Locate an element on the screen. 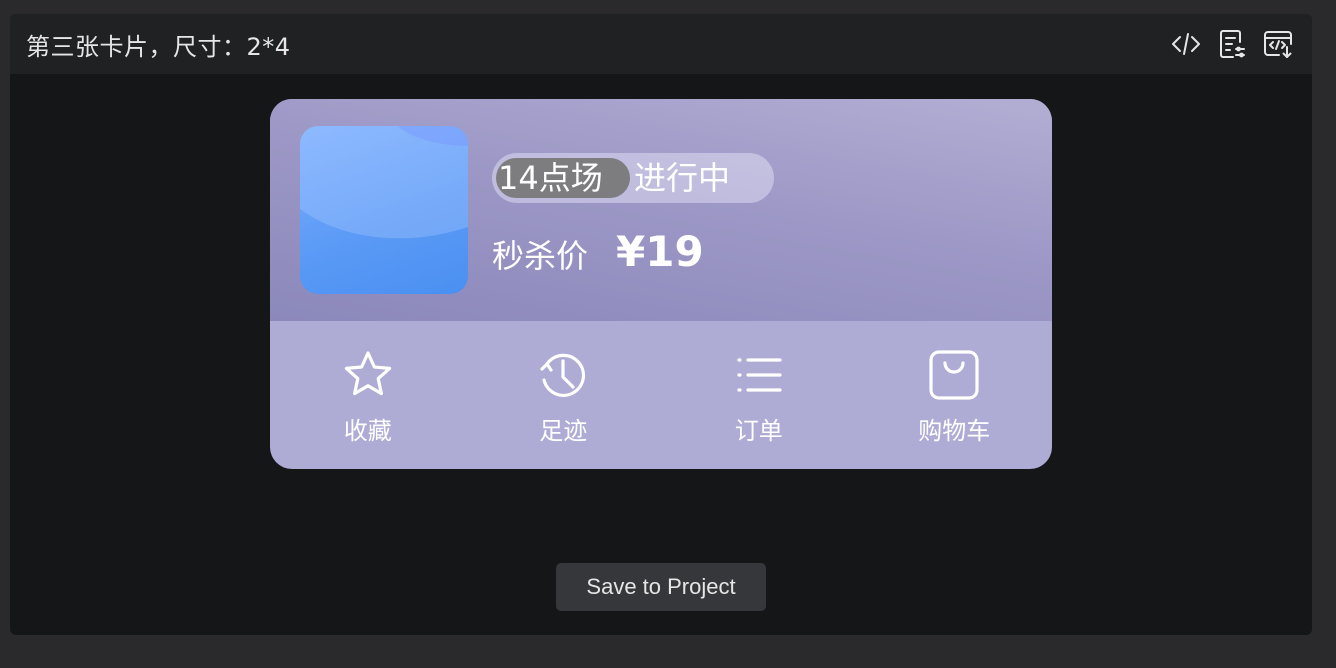 The height and width of the screenshot is (668, 1336). cart-label: 购物车 is located at coordinates (954, 431).